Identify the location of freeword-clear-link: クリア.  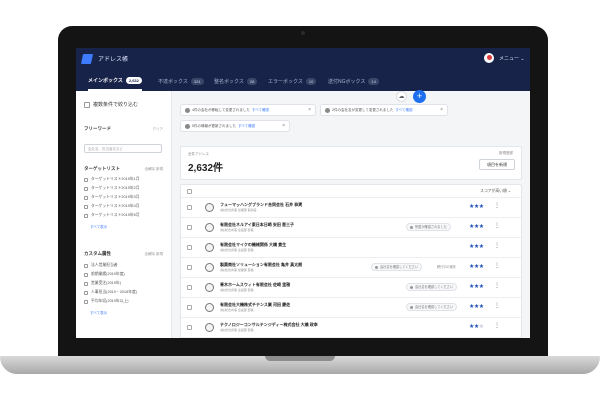
(158, 129).